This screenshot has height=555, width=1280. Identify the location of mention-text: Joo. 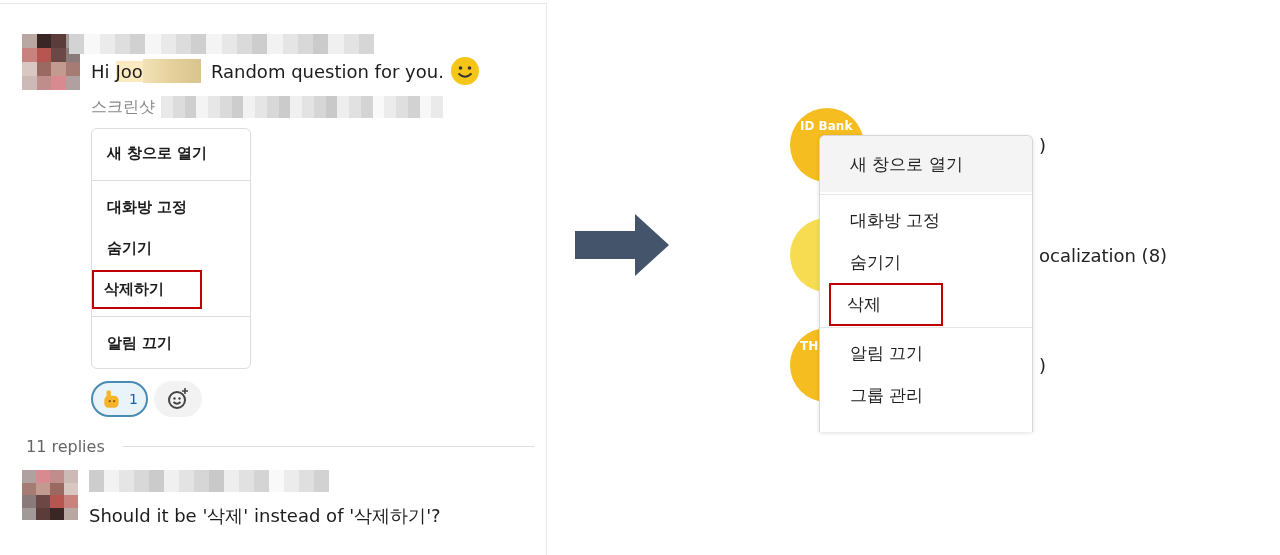
(129, 71).